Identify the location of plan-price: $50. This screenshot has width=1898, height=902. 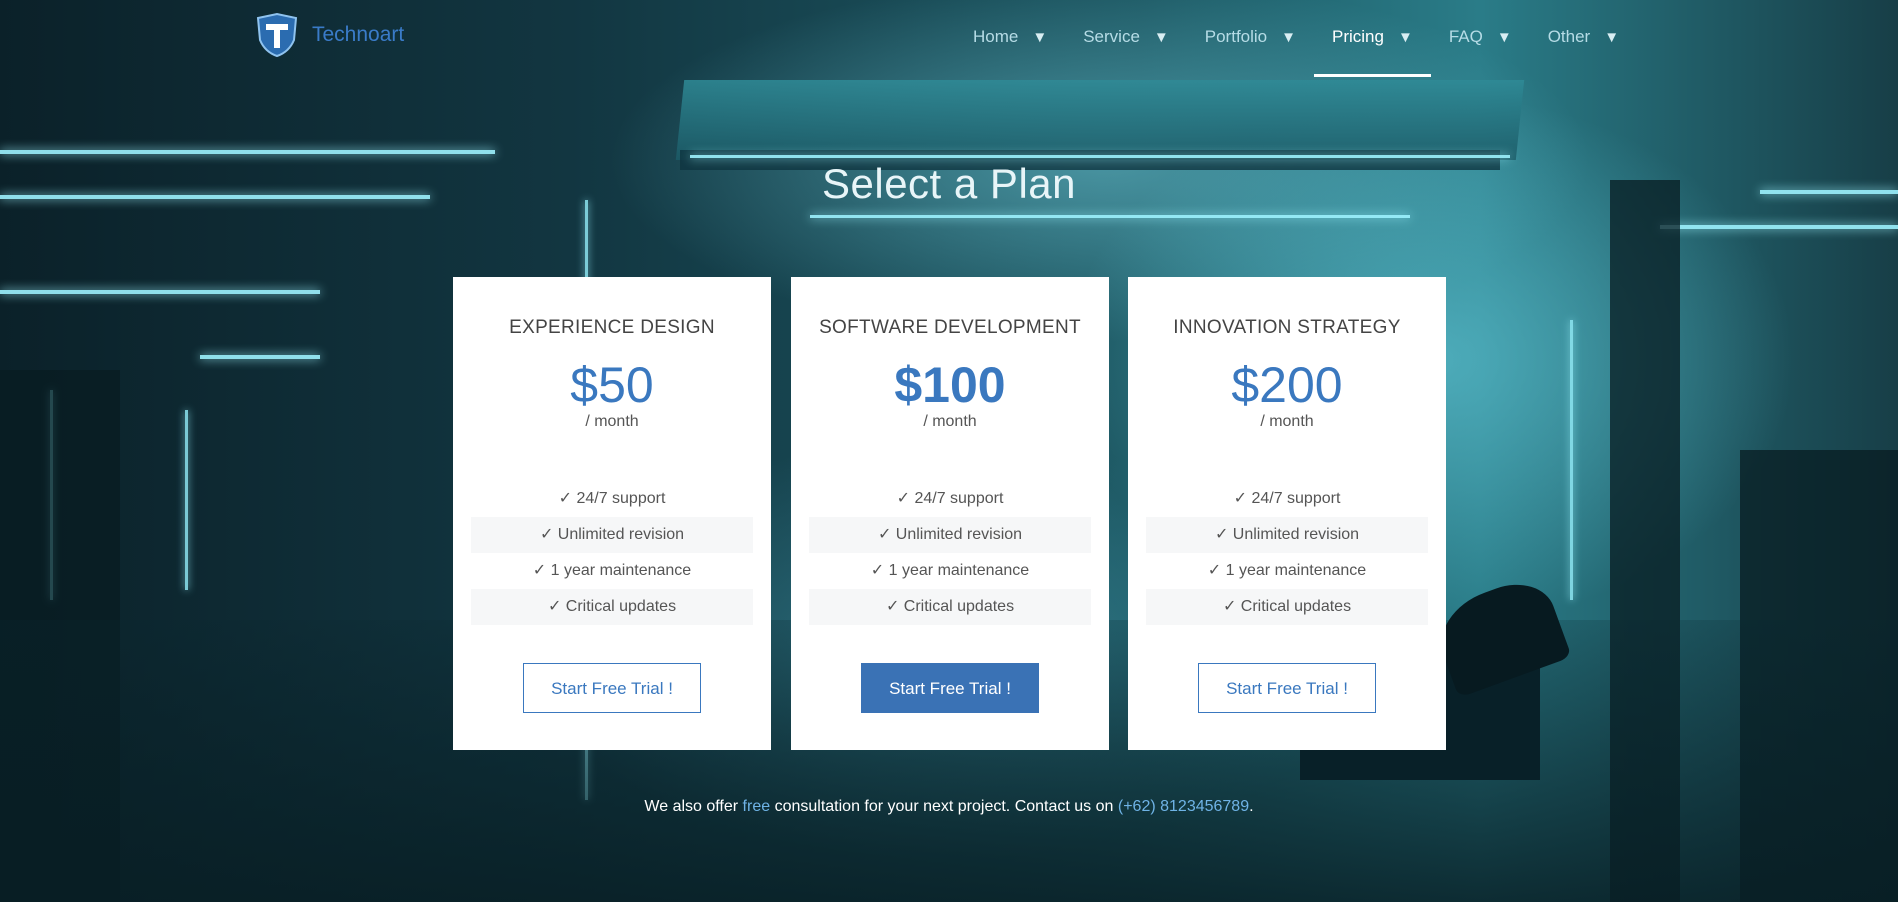
(612, 385).